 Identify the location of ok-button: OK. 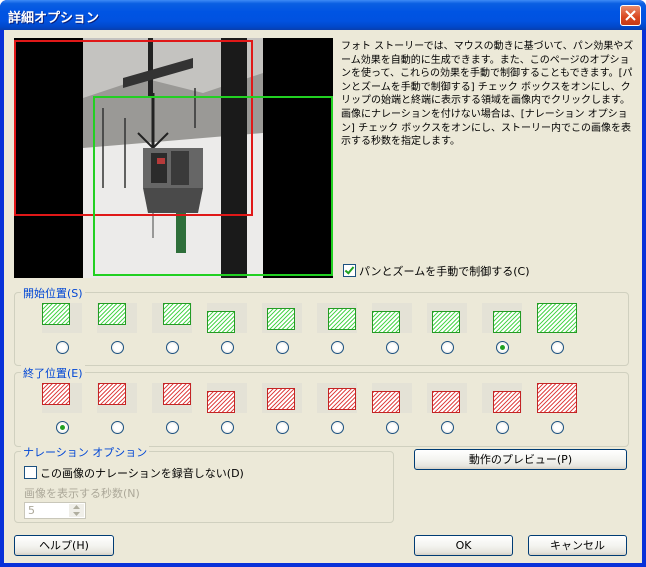
(463, 545).